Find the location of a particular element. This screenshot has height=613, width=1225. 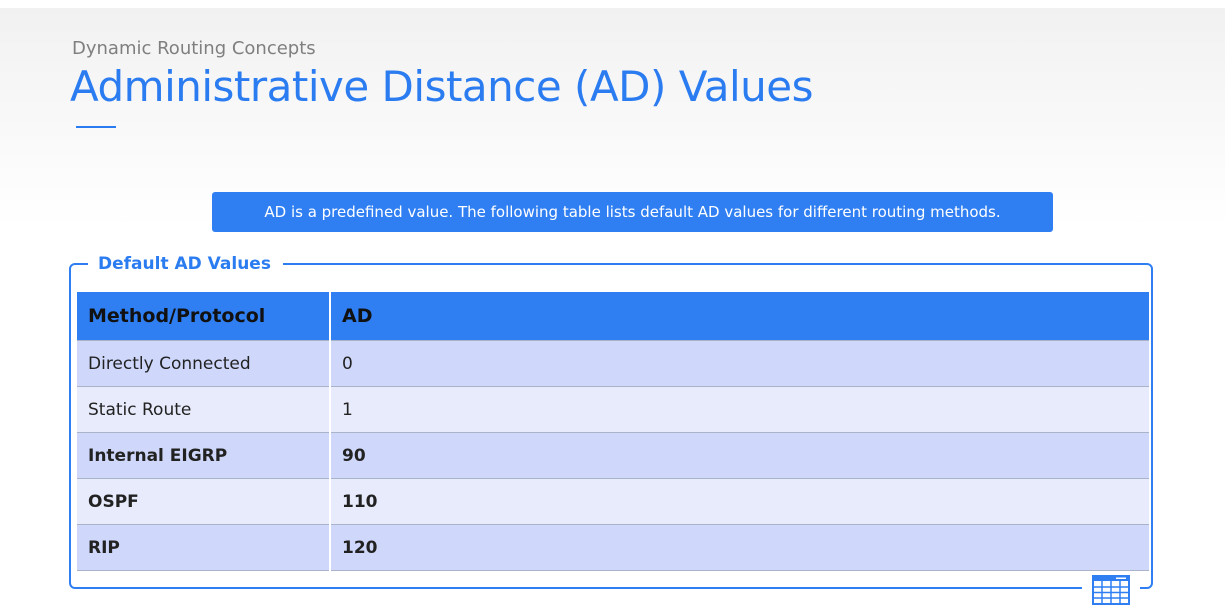

table-row: Static Route 1 is located at coordinates (613, 409).